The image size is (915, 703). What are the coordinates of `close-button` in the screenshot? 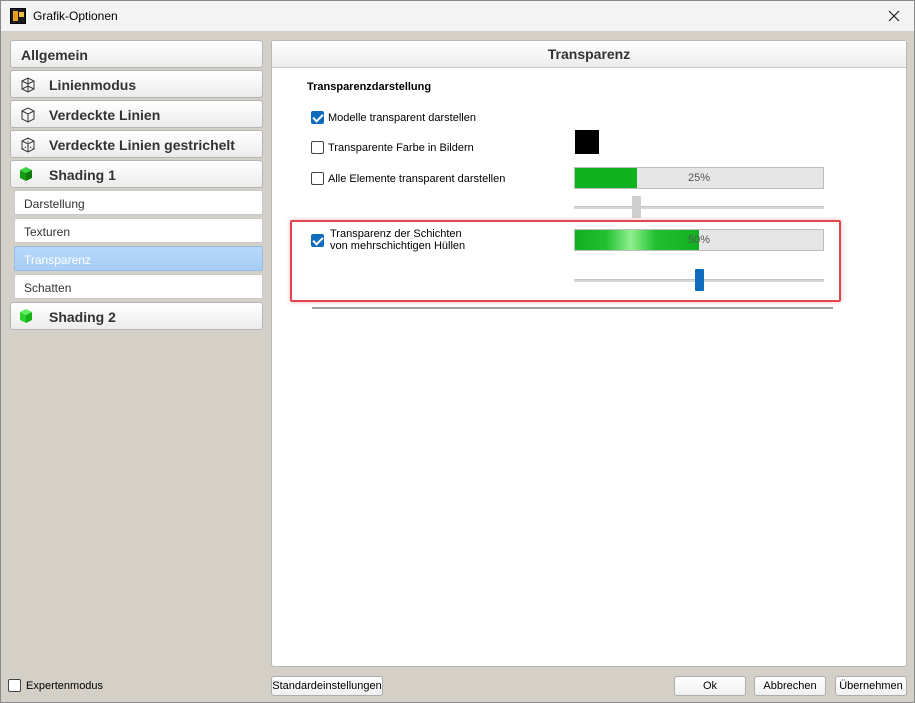 It's located at (894, 16).